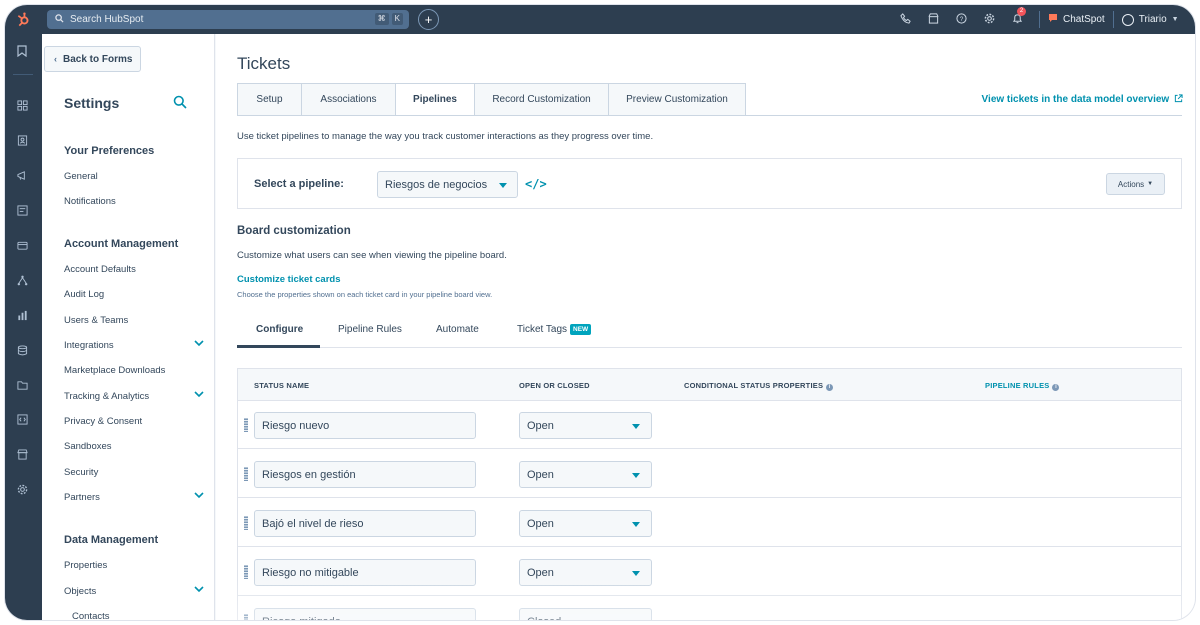  I want to click on subtab-pipeline-rules: Pipeline Rules, so click(370, 329).